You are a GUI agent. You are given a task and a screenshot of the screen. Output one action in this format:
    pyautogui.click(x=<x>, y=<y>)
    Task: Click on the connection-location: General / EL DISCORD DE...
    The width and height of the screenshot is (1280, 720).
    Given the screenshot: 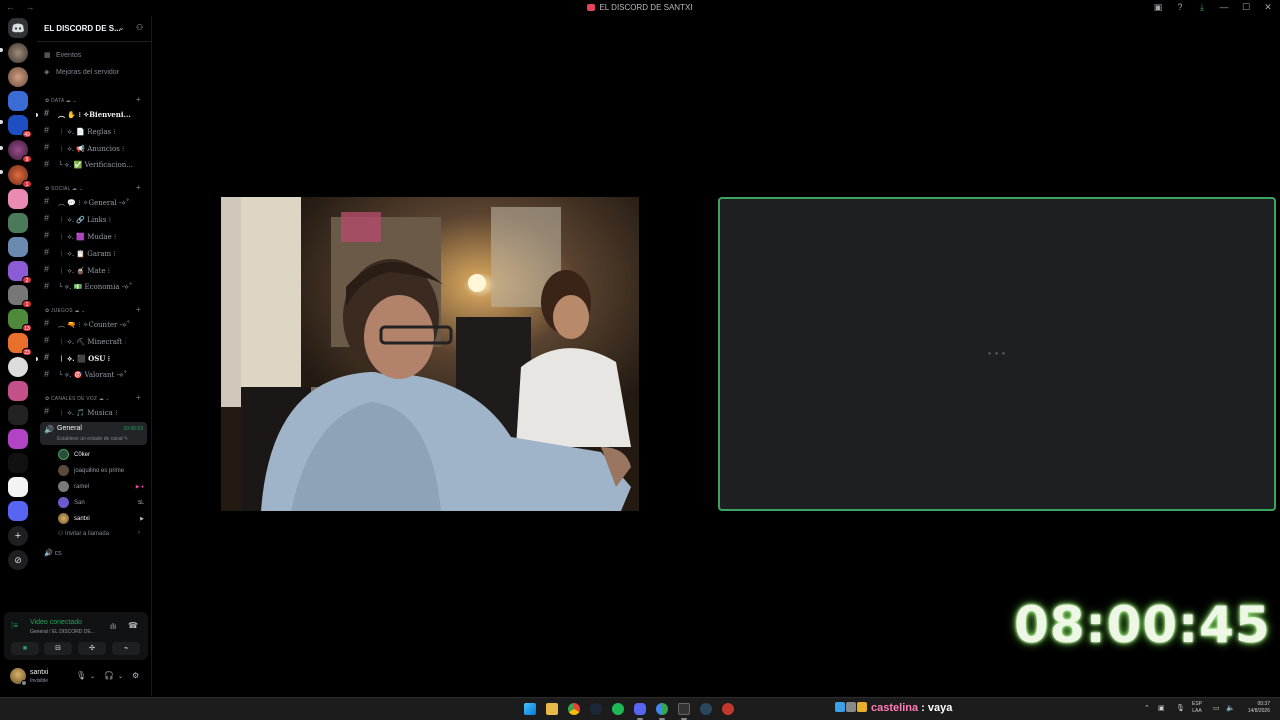 What is the action you would take?
    pyautogui.click(x=62, y=632)
    